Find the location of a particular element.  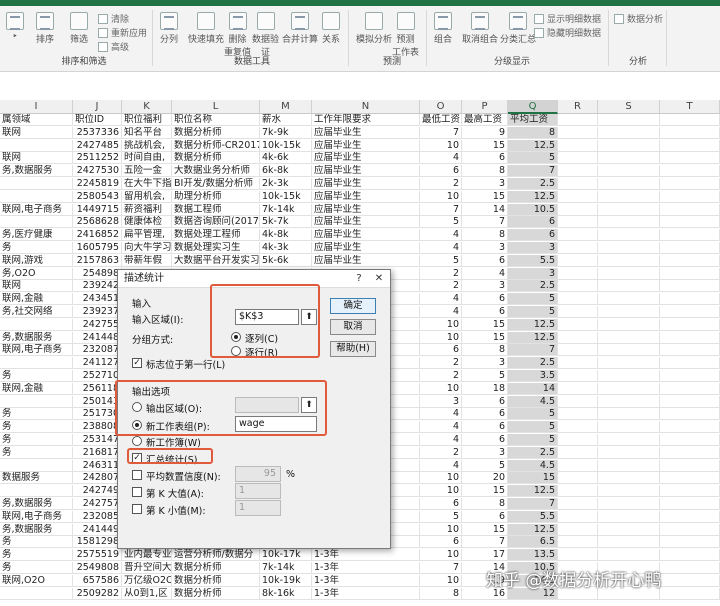

table-cell: 向大牛学习 is located at coordinates (147, 248).